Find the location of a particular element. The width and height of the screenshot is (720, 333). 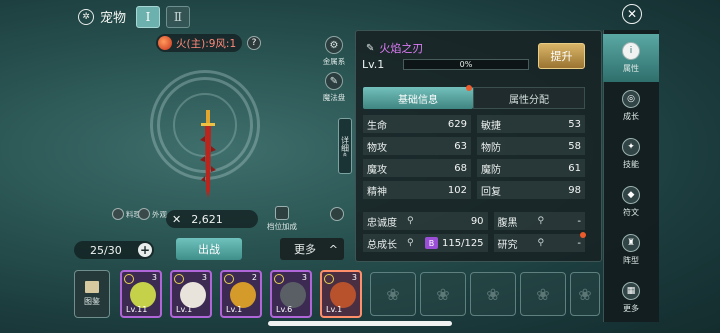

weapon-level: Lv.1 is located at coordinates (373, 64).